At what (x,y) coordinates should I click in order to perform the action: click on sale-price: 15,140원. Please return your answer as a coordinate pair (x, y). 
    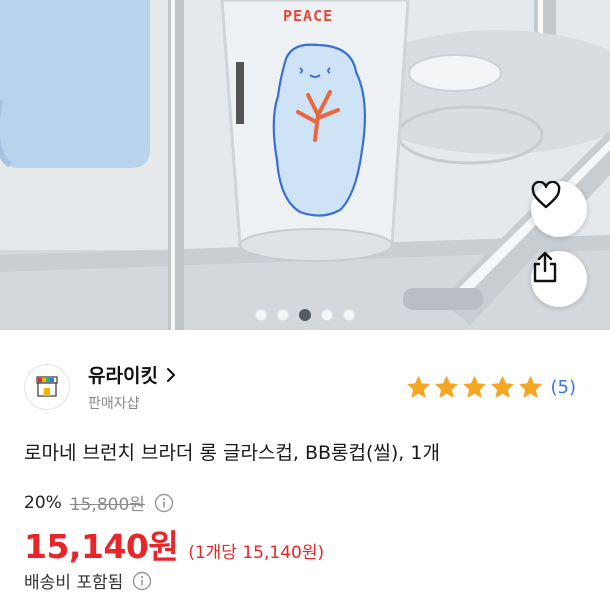
    Looking at the image, I should click on (101, 546).